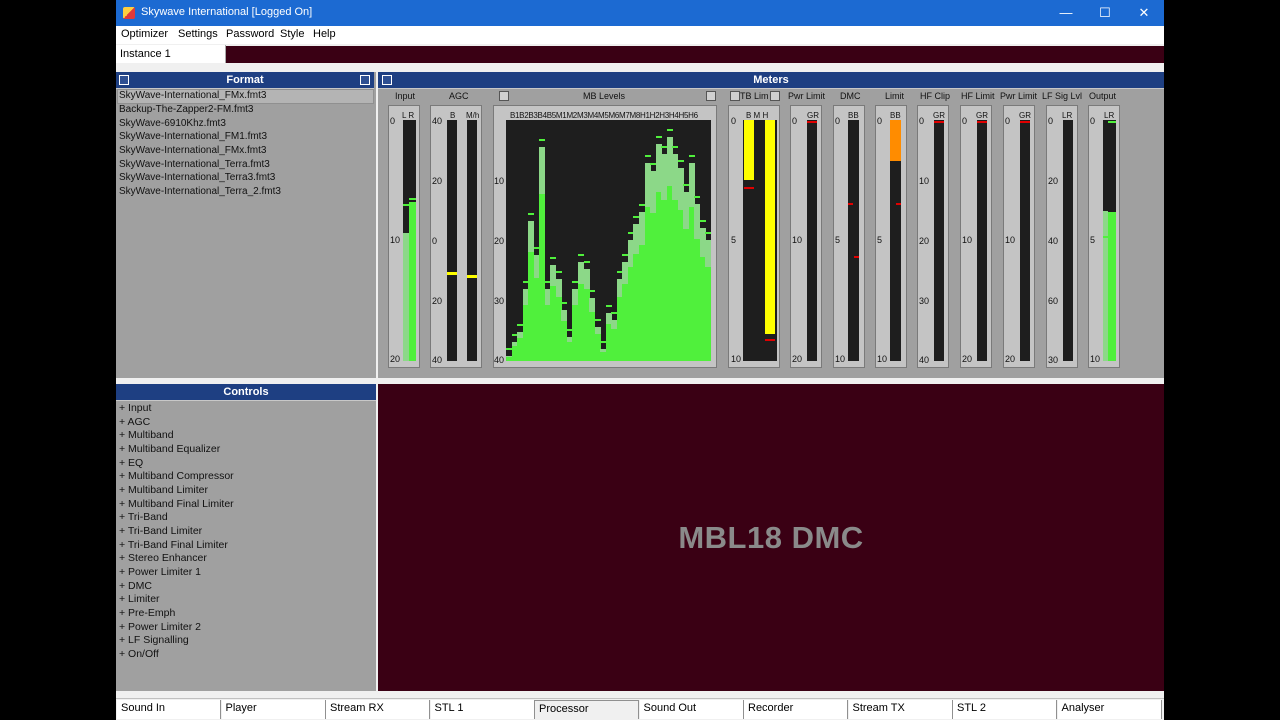 The width and height of the screenshot is (1280, 720). What do you see at coordinates (194, 164) in the screenshot?
I see `format-item: SkyWave-International_Terra.fmt3` at bounding box center [194, 164].